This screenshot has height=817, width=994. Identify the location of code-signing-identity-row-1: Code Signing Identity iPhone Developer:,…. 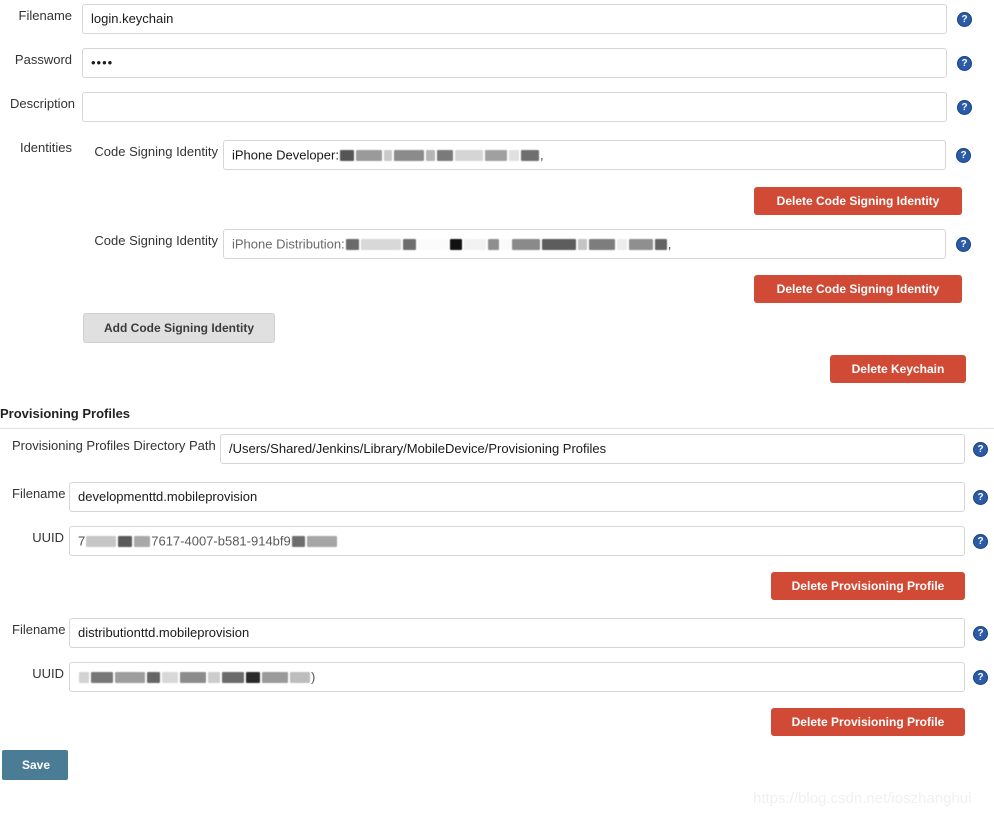
(531, 155).